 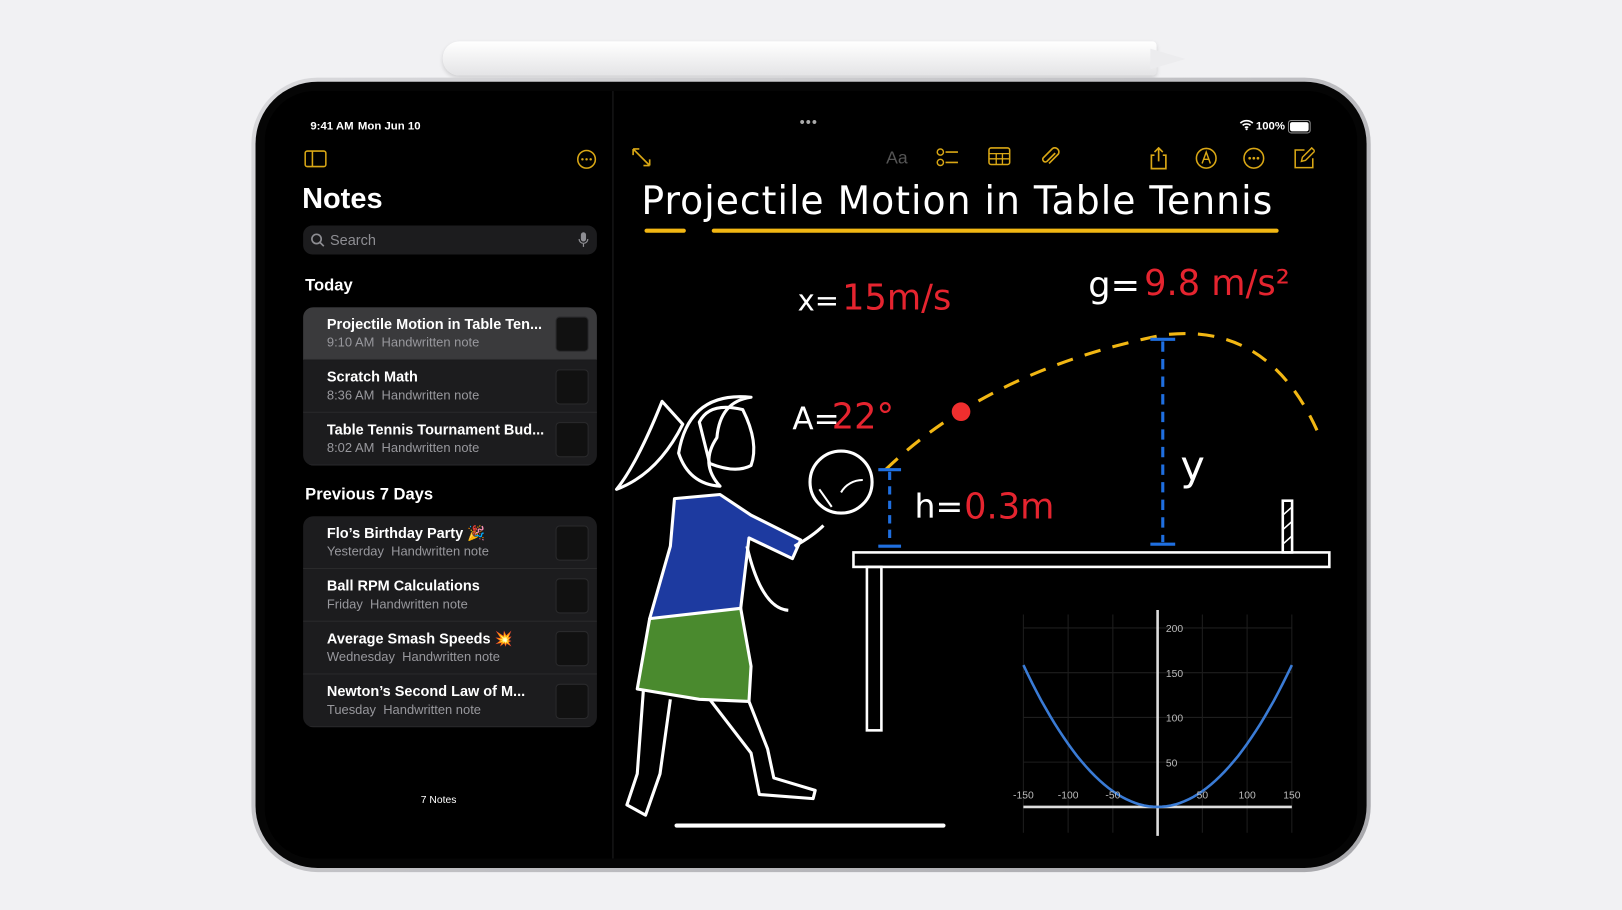 I want to click on home-indicator, so click(x=810, y=825).